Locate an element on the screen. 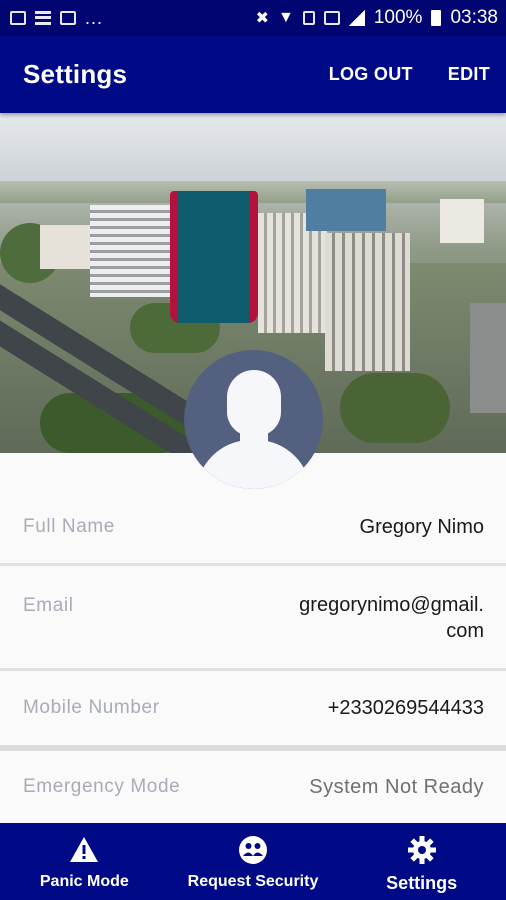 This screenshot has width=506, height=900. email-value: gregorynimo@gmail. com is located at coordinates (391, 618).